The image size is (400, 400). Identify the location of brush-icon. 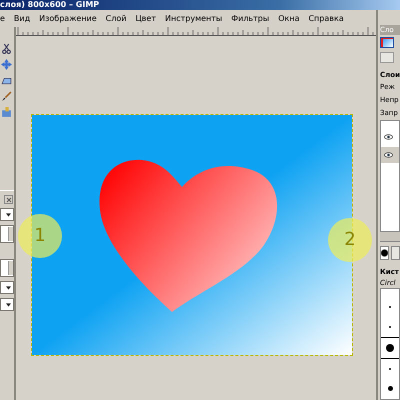
(384, 253).